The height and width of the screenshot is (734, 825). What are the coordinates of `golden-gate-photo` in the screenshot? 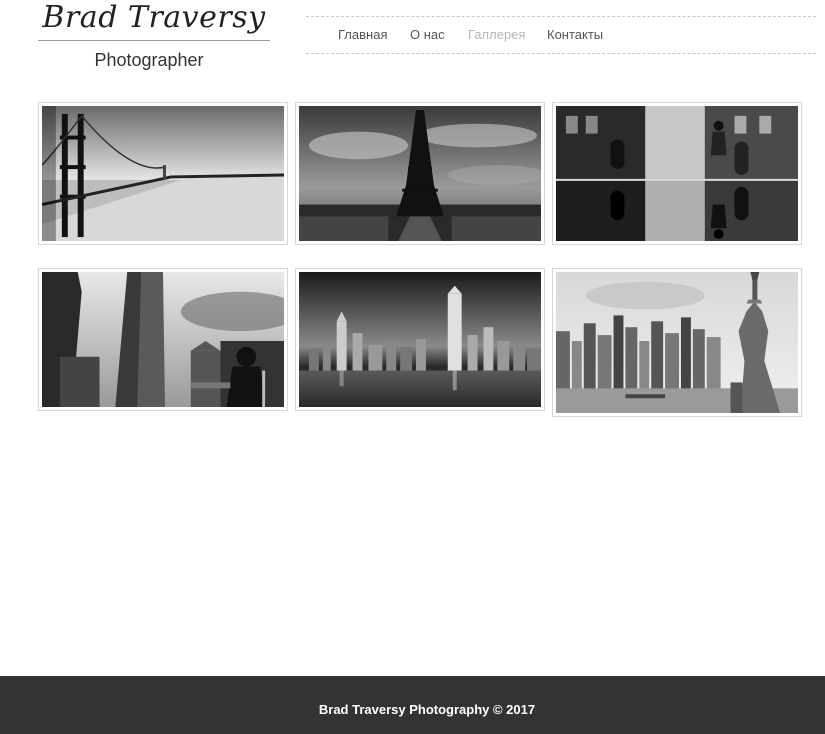 It's located at (163, 173).